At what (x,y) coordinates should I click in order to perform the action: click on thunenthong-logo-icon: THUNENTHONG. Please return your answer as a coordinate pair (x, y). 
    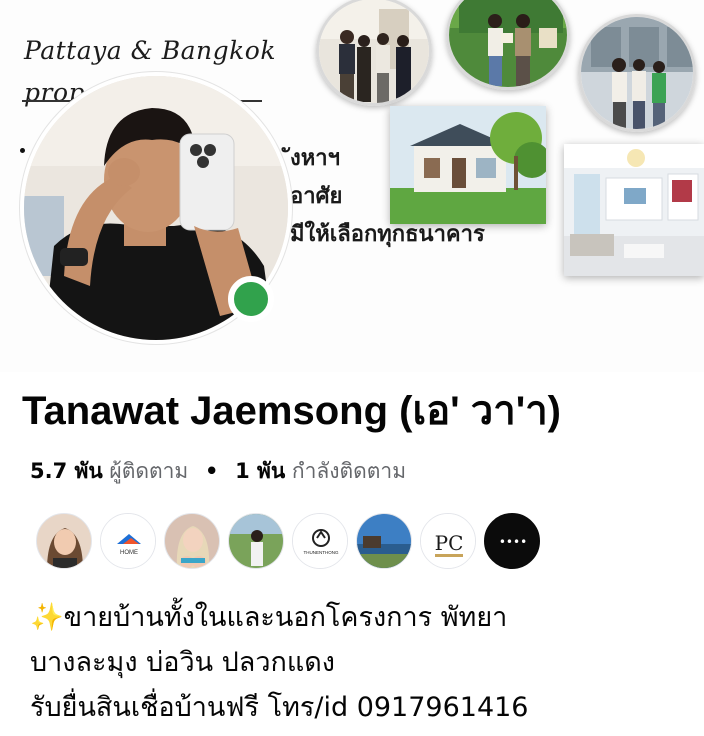
    Looking at the image, I should click on (320, 541).